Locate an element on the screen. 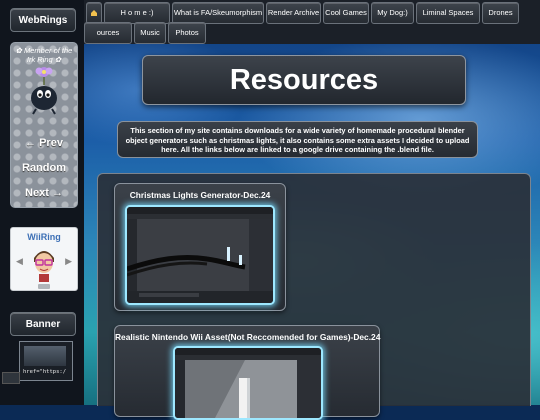 The width and height of the screenshot is (540, 420). nav-tab-drones: Drones is located at coordinates (500, 13).